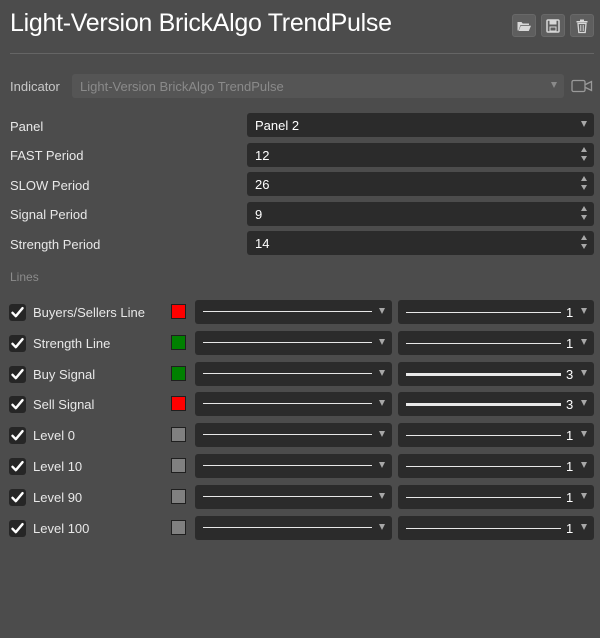  Describe the element at coordinates (24, 277) in the screenshot. I see `lines-section-title: Lines` at that location.